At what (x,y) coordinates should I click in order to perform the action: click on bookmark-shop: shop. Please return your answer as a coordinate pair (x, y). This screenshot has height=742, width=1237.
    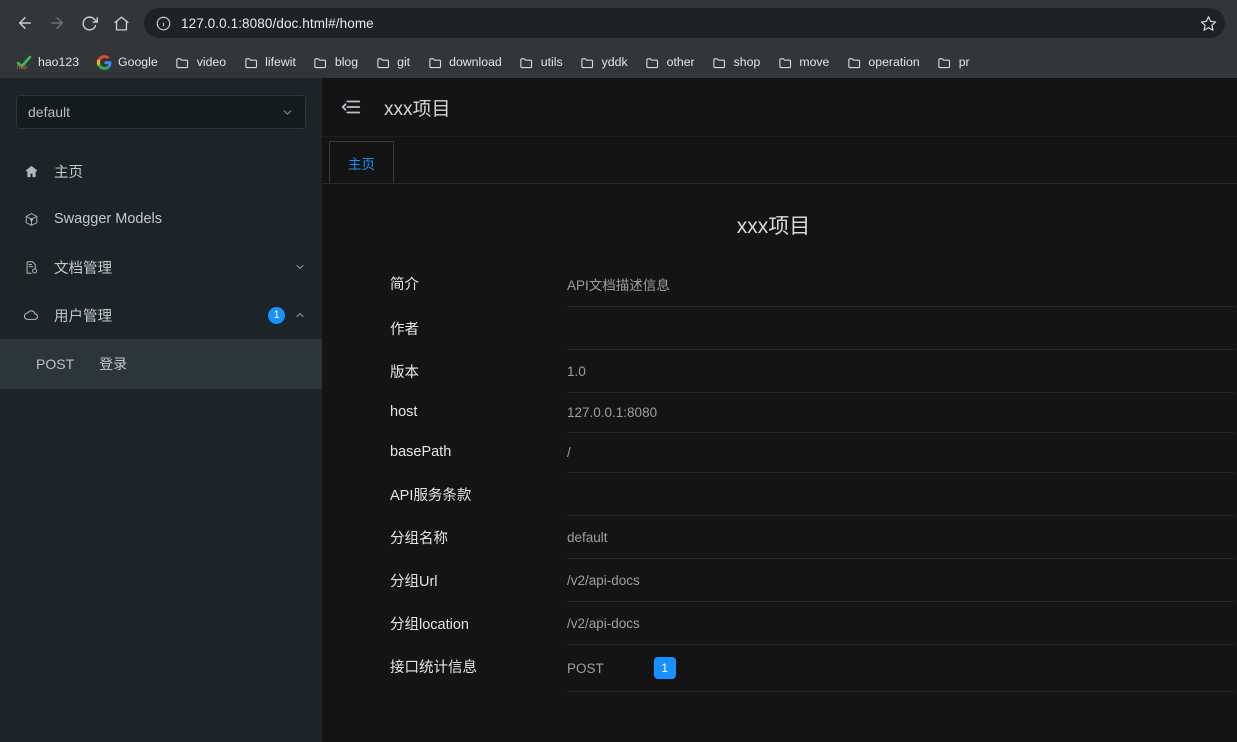
    Looking at the image, I should click on (736, 62).